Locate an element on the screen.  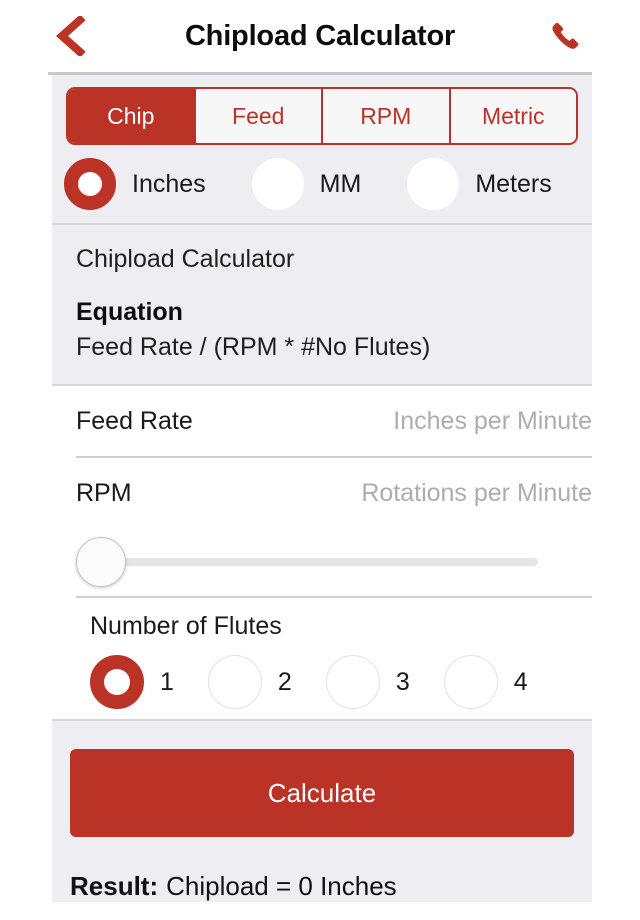
unit-label-mm: MM is located at coordinates (340, 183).